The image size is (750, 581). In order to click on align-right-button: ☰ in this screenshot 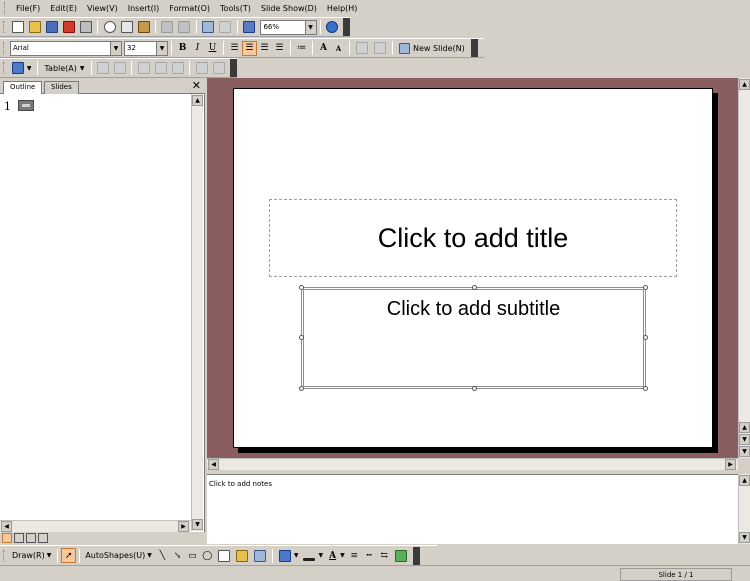, I will do `click(264, 48)`.